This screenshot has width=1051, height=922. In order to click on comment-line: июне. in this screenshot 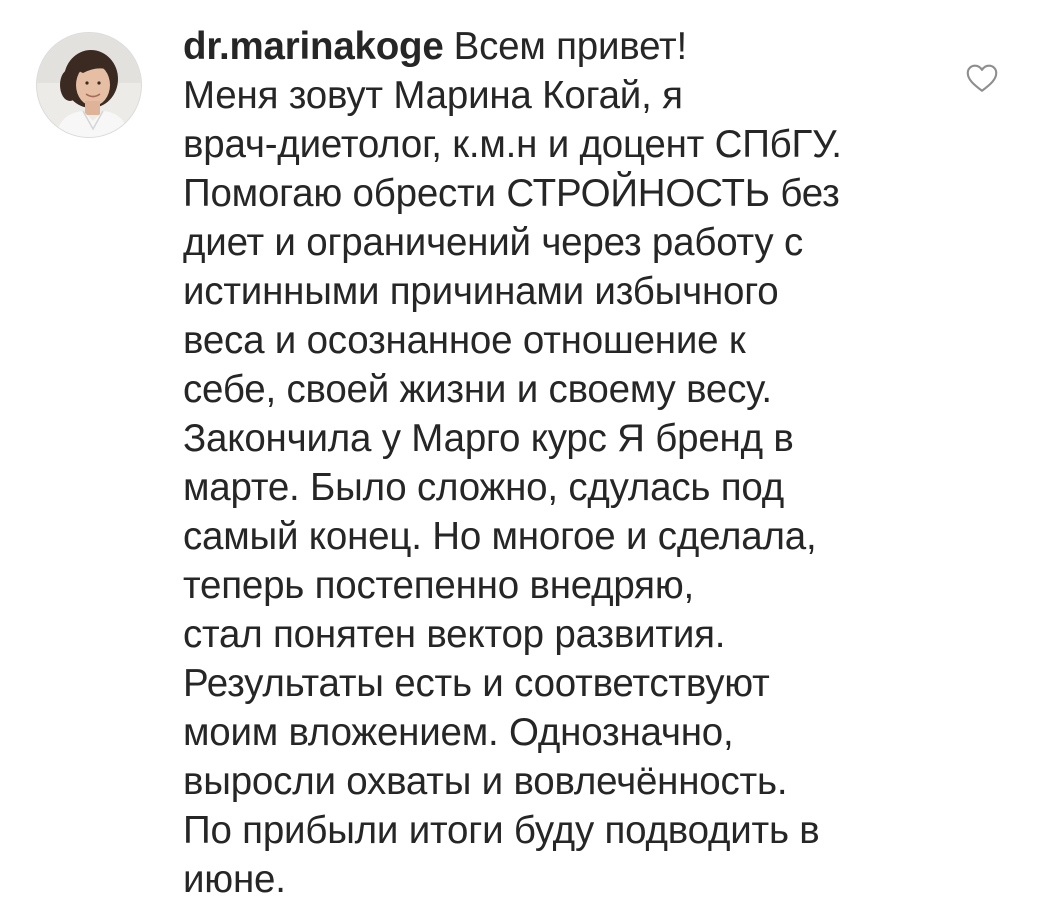, I will do `click(234, 879)`.